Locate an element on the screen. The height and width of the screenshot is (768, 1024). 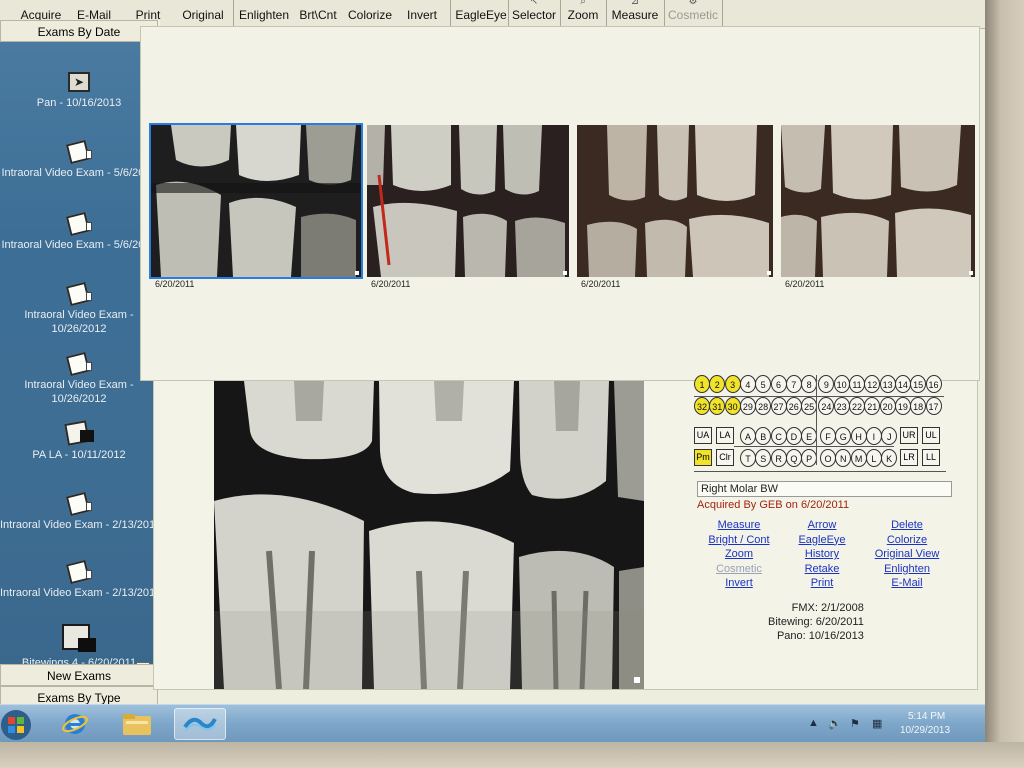
primary-tooth-r: R is located at coordinates (778, 458).